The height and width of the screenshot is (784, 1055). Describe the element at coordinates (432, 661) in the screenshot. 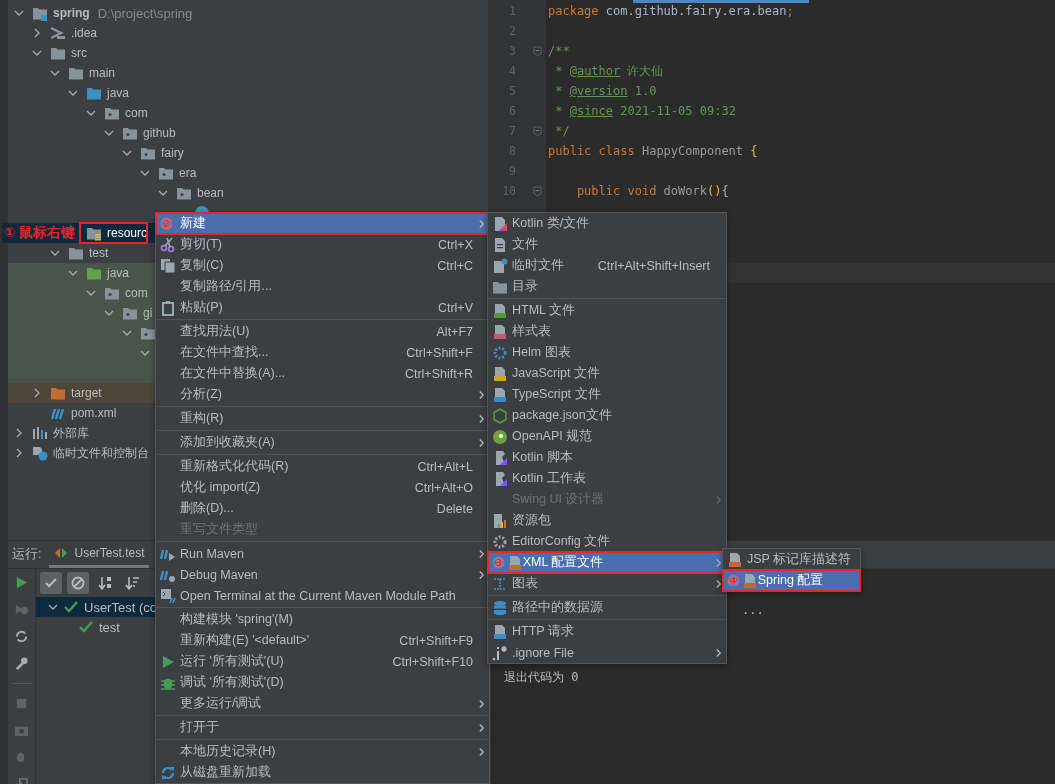

I see `shortcut-label: Ctrl+Shift+F10` at that location.